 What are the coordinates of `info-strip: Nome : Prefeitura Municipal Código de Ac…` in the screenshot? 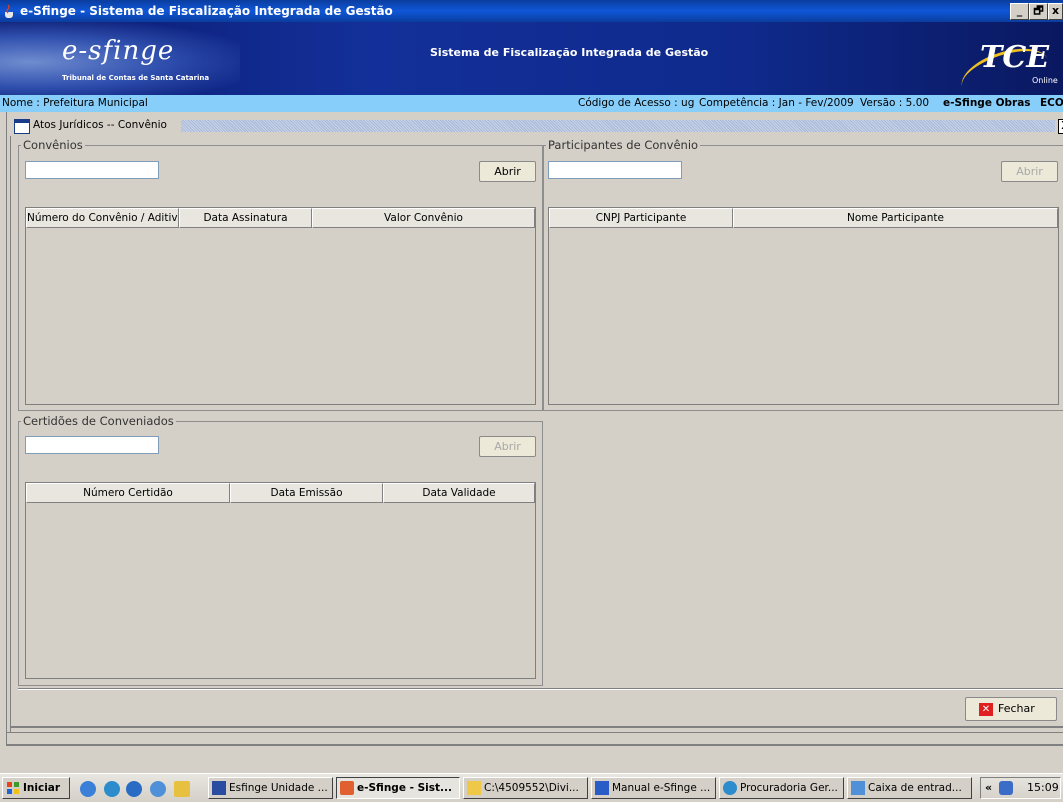 It's located at (531, 103).